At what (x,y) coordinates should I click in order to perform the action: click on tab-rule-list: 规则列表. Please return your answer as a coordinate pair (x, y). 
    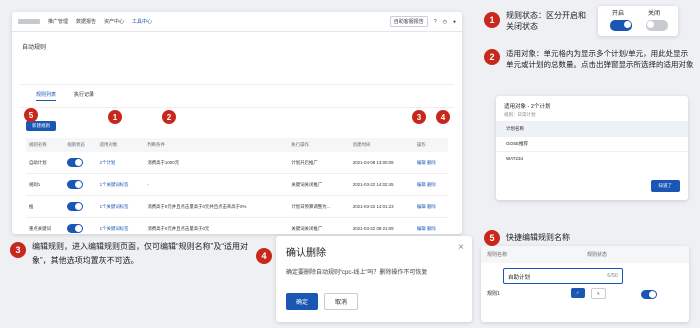
    Looking at the image, I should click on (46, 96).